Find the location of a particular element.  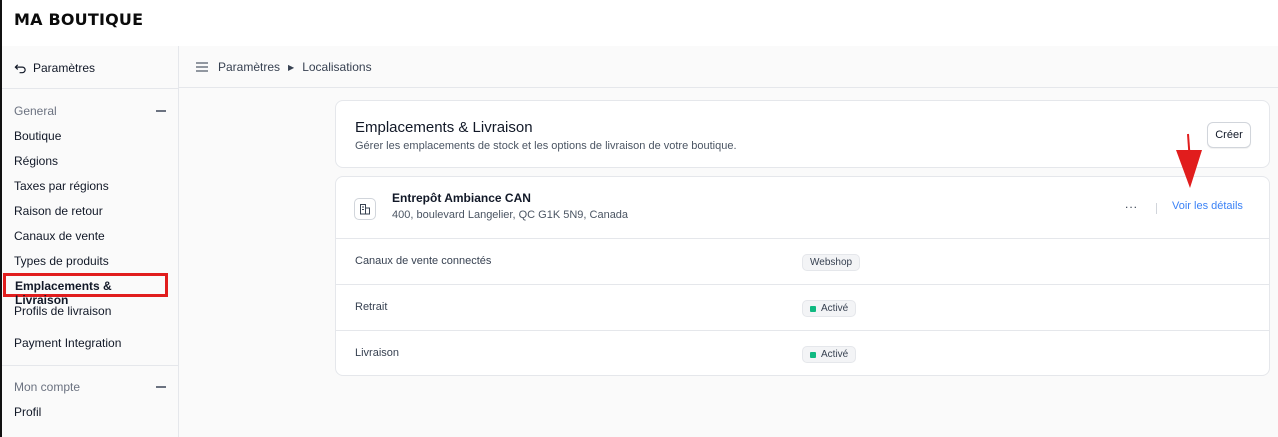

sidebar-item-regions: Régions is located at coordinates (36, 161).